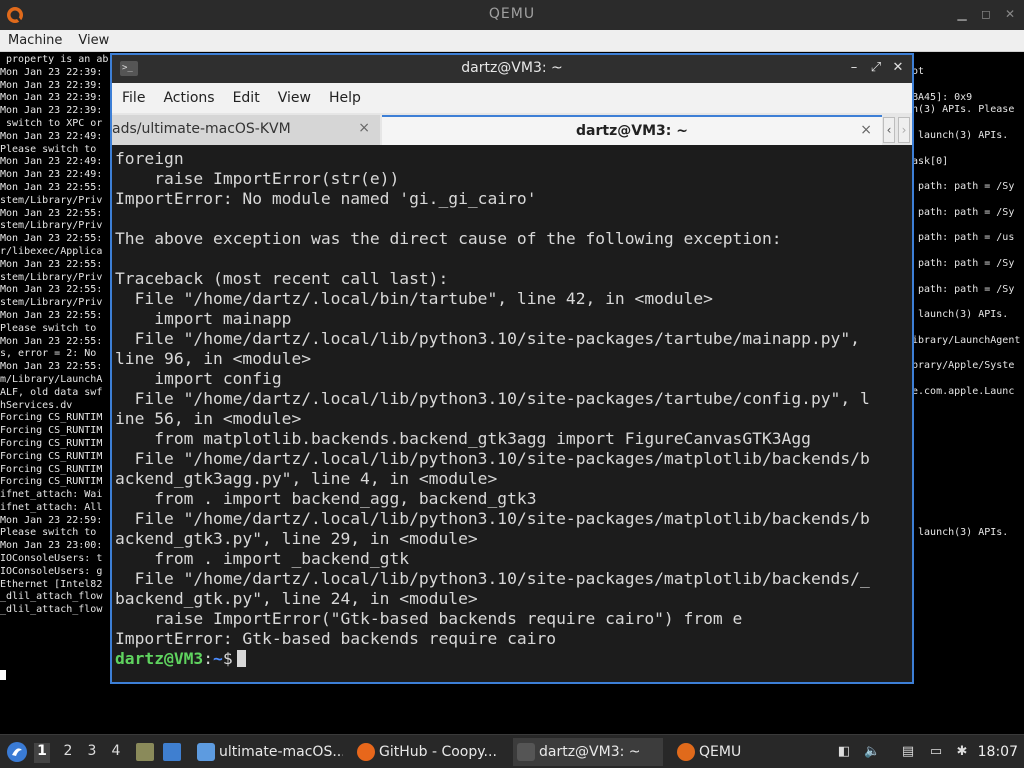 This screenshot has height=768, width=1024. What do you see at coordinates (51, 495) in the screenshot?
I see `console-line: ifnet_attach: Wai` at bounding box center [51, 495].